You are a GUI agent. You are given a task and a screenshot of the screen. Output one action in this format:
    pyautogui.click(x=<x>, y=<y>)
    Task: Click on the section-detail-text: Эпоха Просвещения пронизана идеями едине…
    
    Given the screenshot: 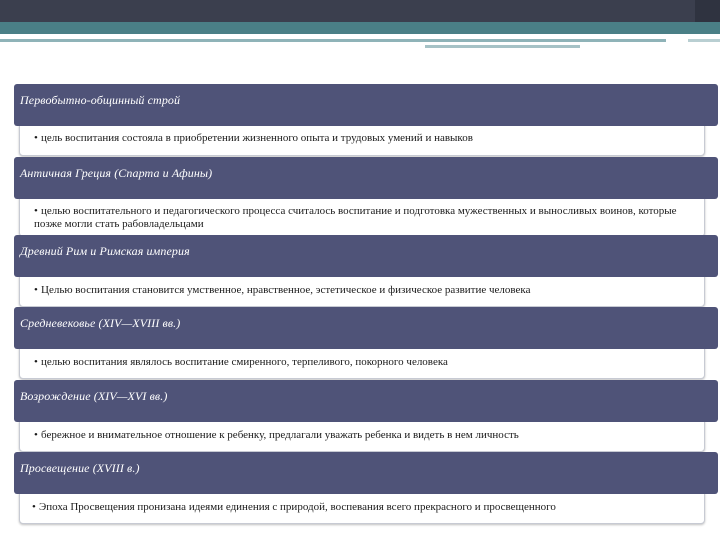 What is the action you would take?
    pyautogui.click(x=297, y=507)
    